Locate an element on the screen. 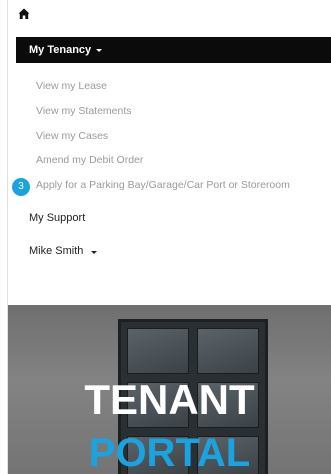 The height and width of the screenshot is (474, 331). user-name: Mike Smith is located at coordinates (56, 251).